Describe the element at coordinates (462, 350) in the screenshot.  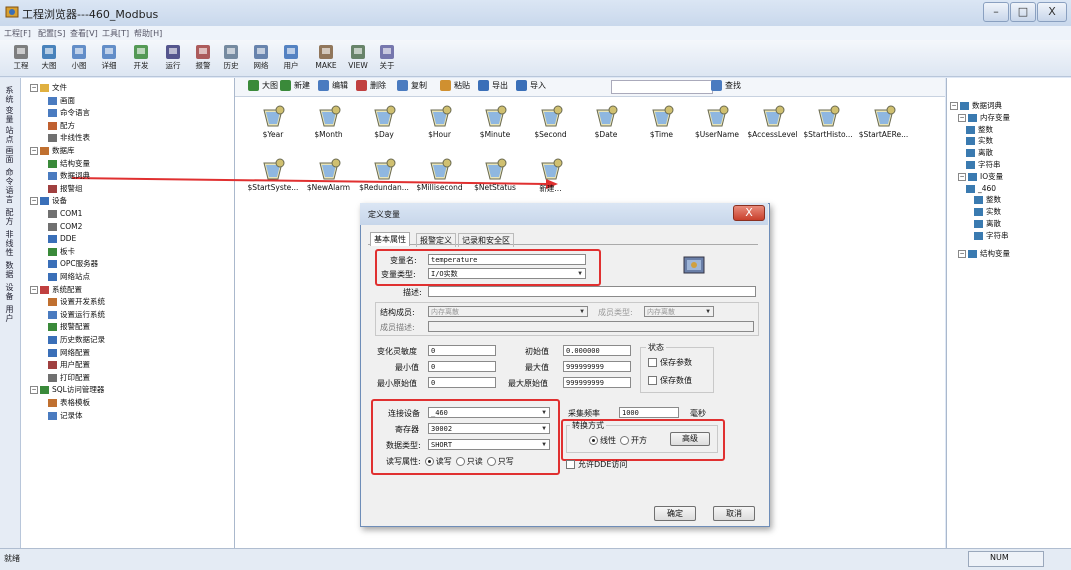
I see `sensitivity-input: 0` at that location.